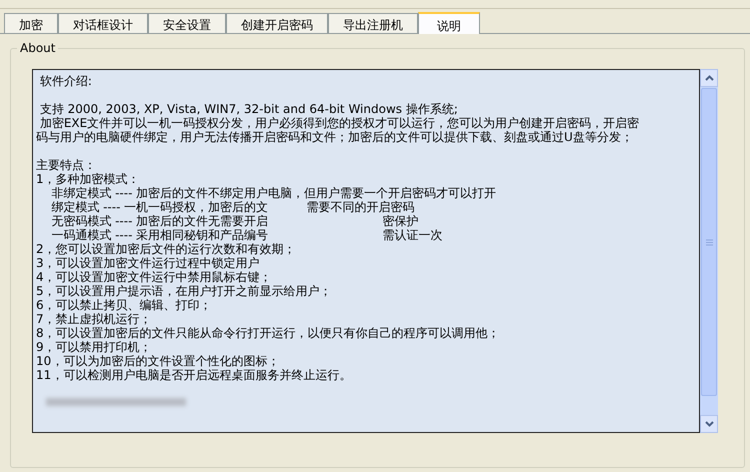 This screenshot has width=750, height=472. What do you see at coordinates (194, 375) in the screenshot?
I see `text-line: 11，可以检测用户电脑是否开启远程桌面服务并终止运行。` at bounding box center [194, 375].